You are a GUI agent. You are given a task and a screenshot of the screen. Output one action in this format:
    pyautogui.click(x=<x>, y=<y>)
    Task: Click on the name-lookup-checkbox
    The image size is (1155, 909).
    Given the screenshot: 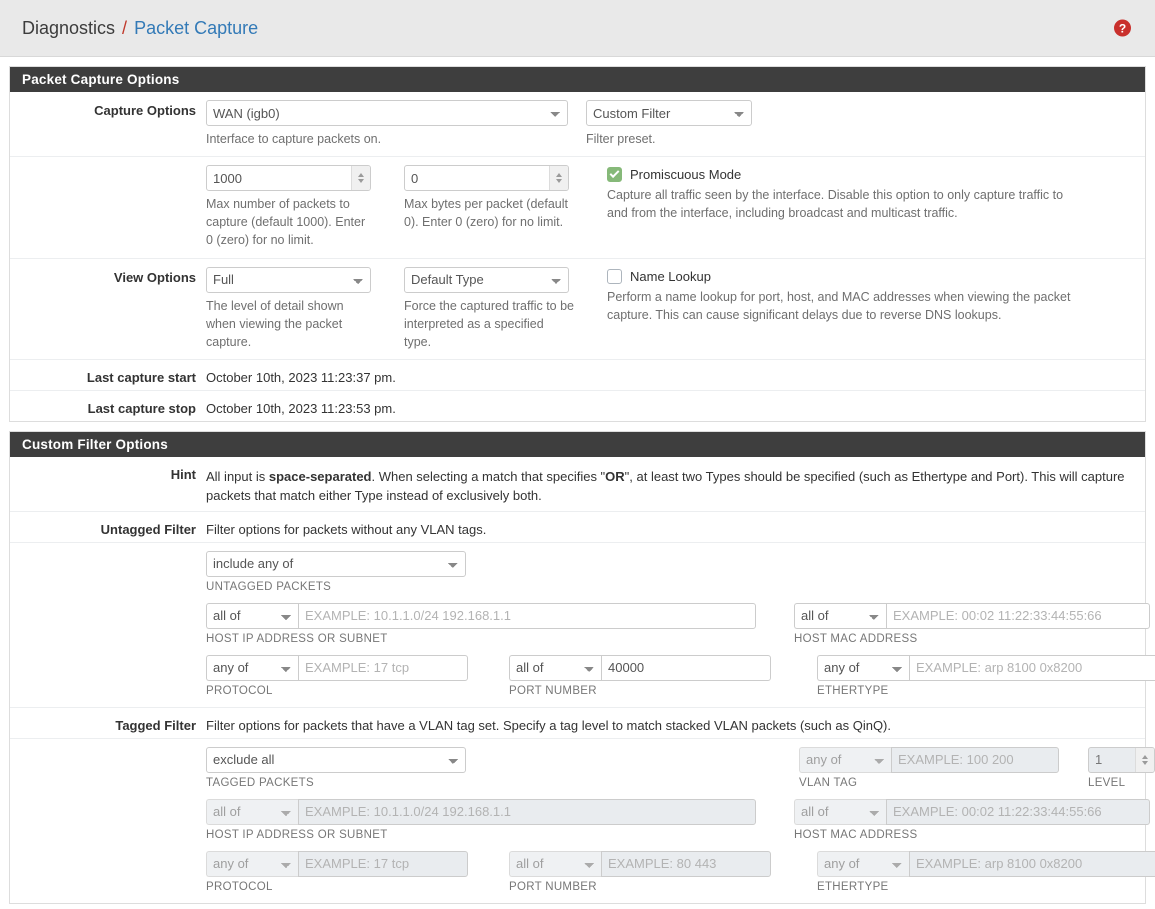 What is the action you would take?
    pyautogui.click(x=614, y=276)
    